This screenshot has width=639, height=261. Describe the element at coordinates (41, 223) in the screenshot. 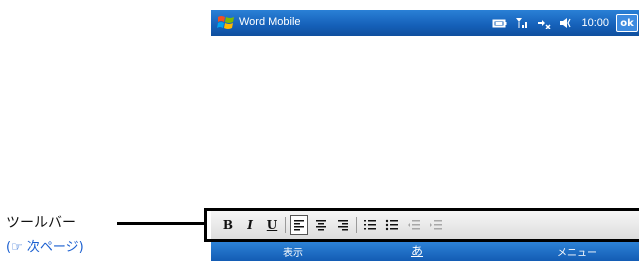

I see `toolbar-callout-label: ツールバー` at that location.